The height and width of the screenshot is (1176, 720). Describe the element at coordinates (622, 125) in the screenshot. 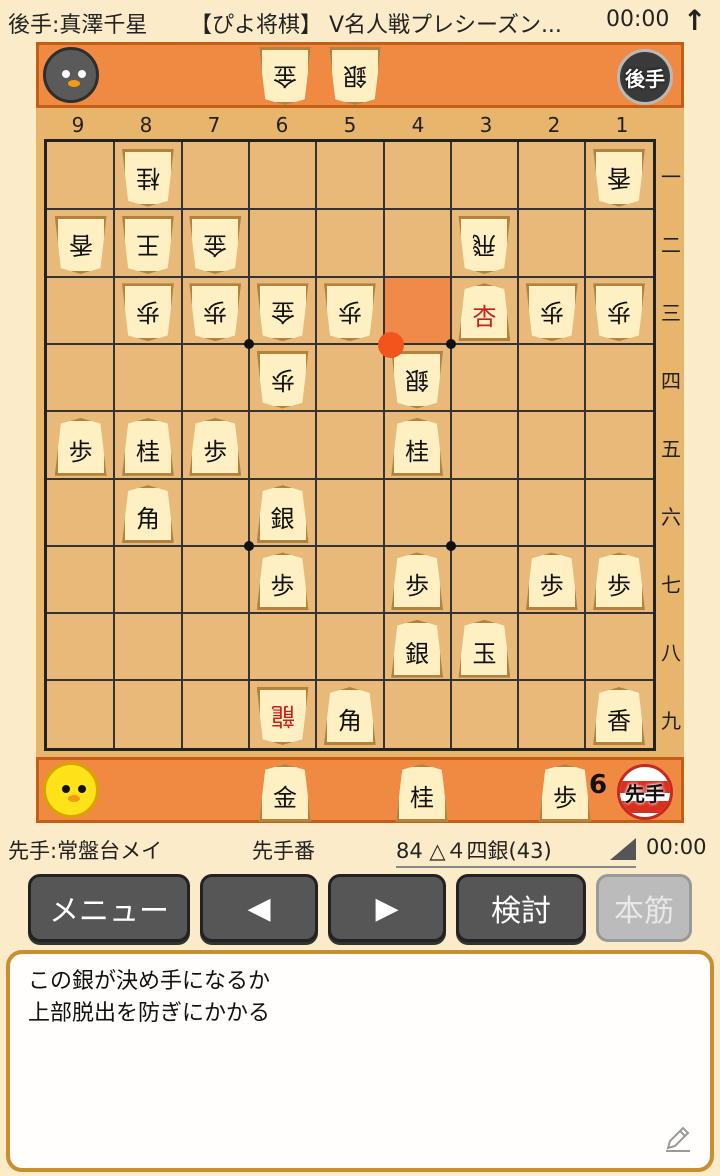

I see `file-label: 1` at that location.